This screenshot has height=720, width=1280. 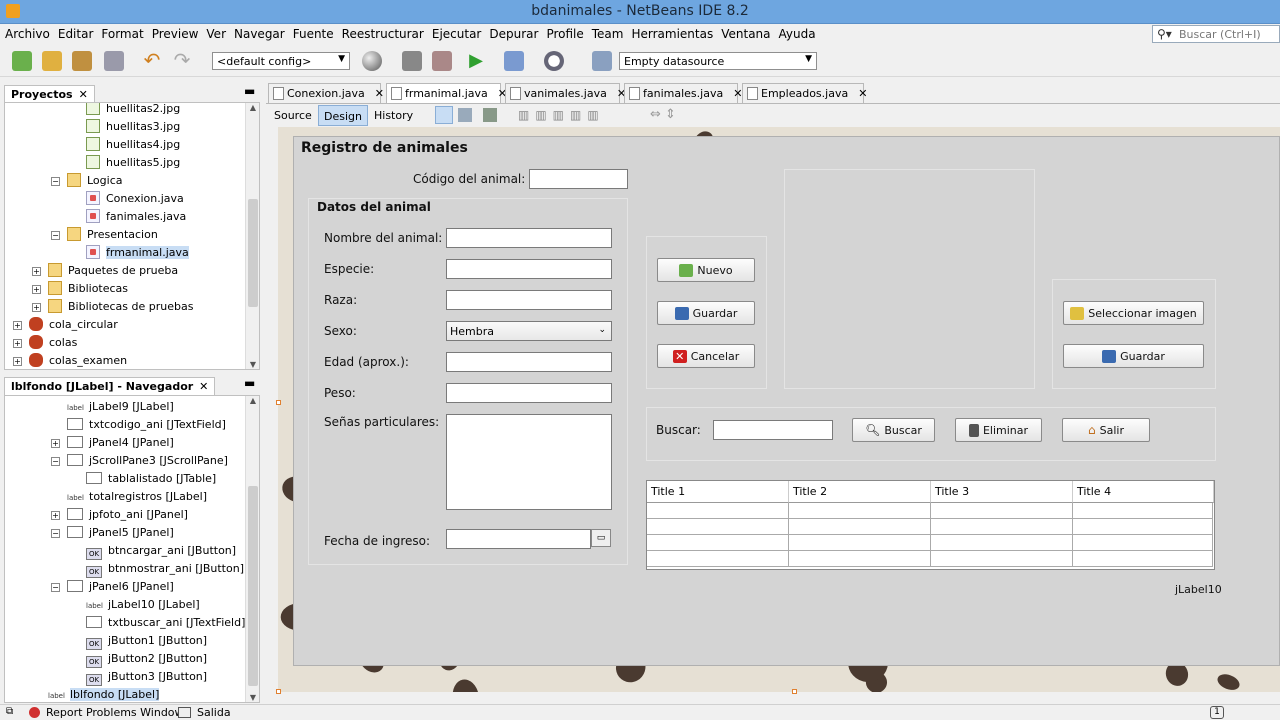 What do you see at coordinates (465, 115) in the screenshot?
I see `connection-mode-icon` at bounding box center [465, 115].